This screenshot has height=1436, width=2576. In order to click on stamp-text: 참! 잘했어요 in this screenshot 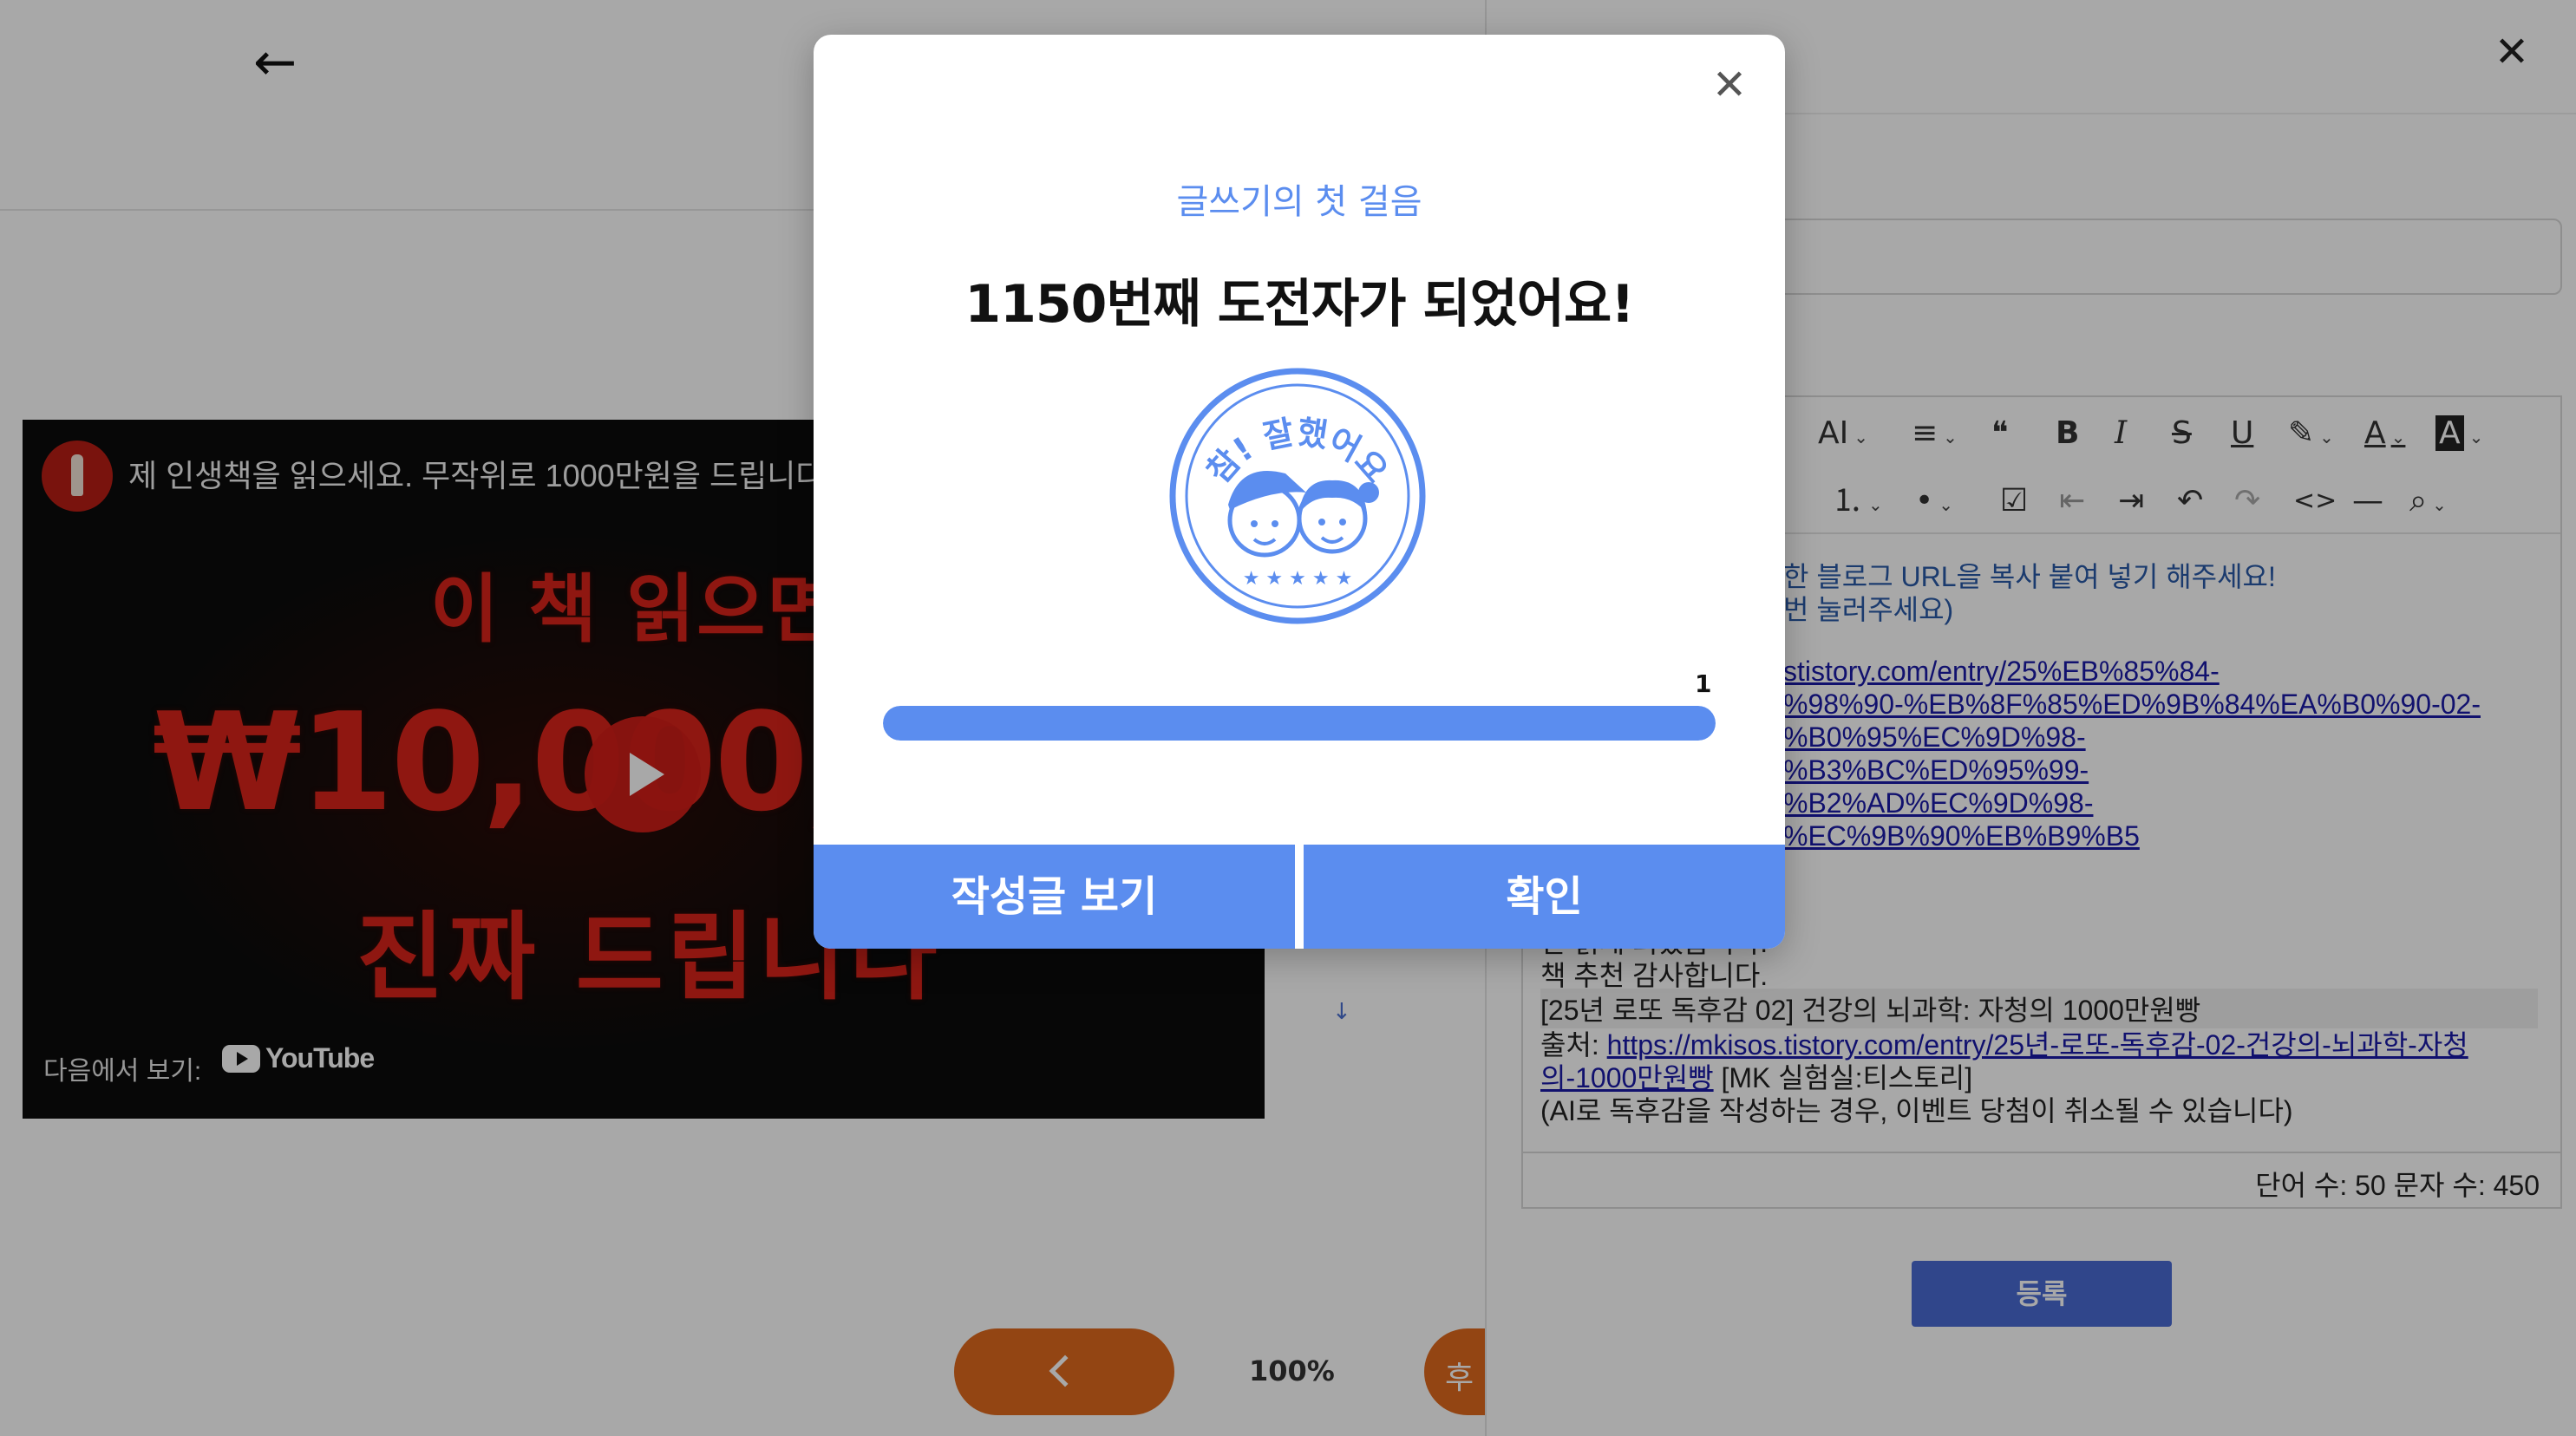, I will do `click(1298, 451)`.